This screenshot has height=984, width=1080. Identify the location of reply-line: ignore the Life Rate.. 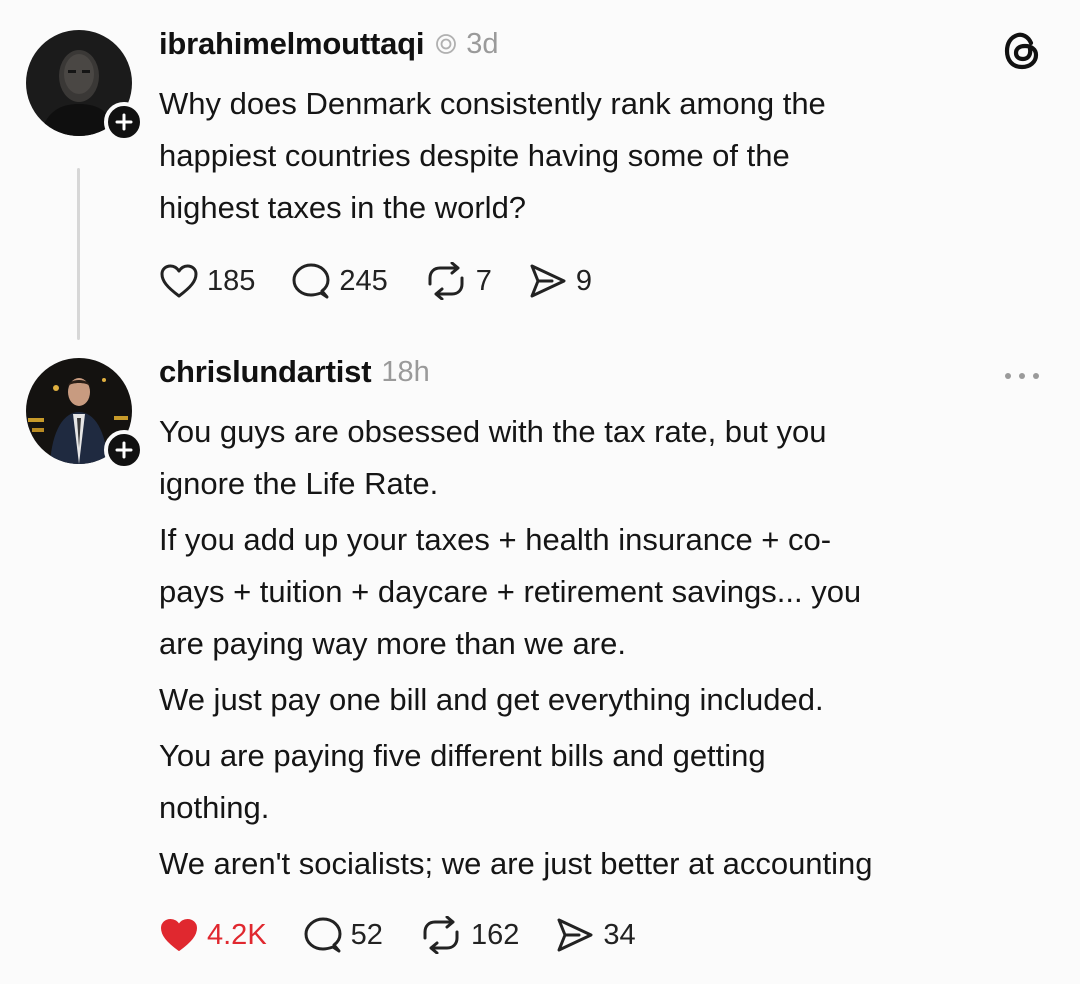
(299, 483).